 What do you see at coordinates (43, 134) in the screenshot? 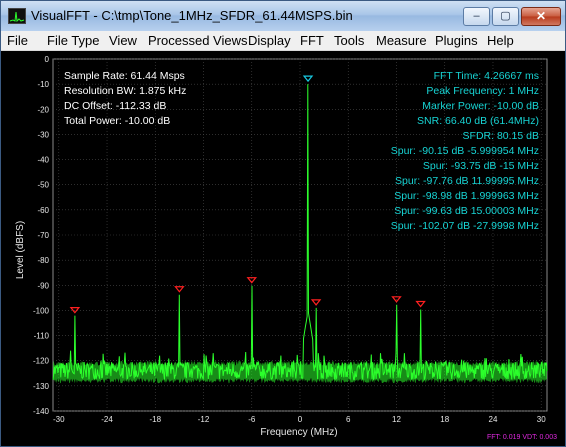
I see `y-tick-label: -30` at bounding box center [43, 134].